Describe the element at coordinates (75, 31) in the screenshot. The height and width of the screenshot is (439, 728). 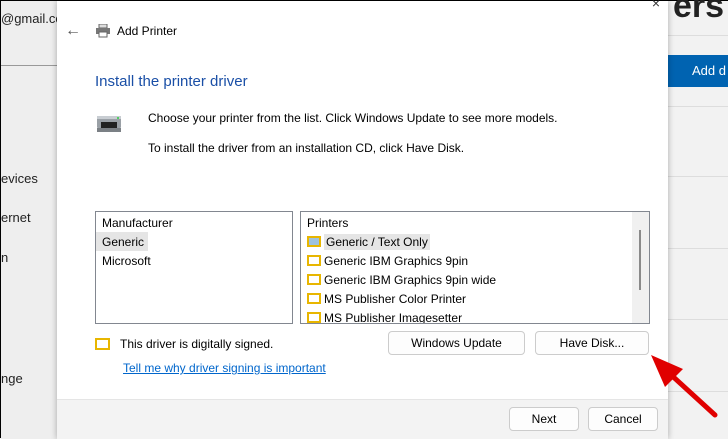
I see `back-arrow-icon: ←` at that location.